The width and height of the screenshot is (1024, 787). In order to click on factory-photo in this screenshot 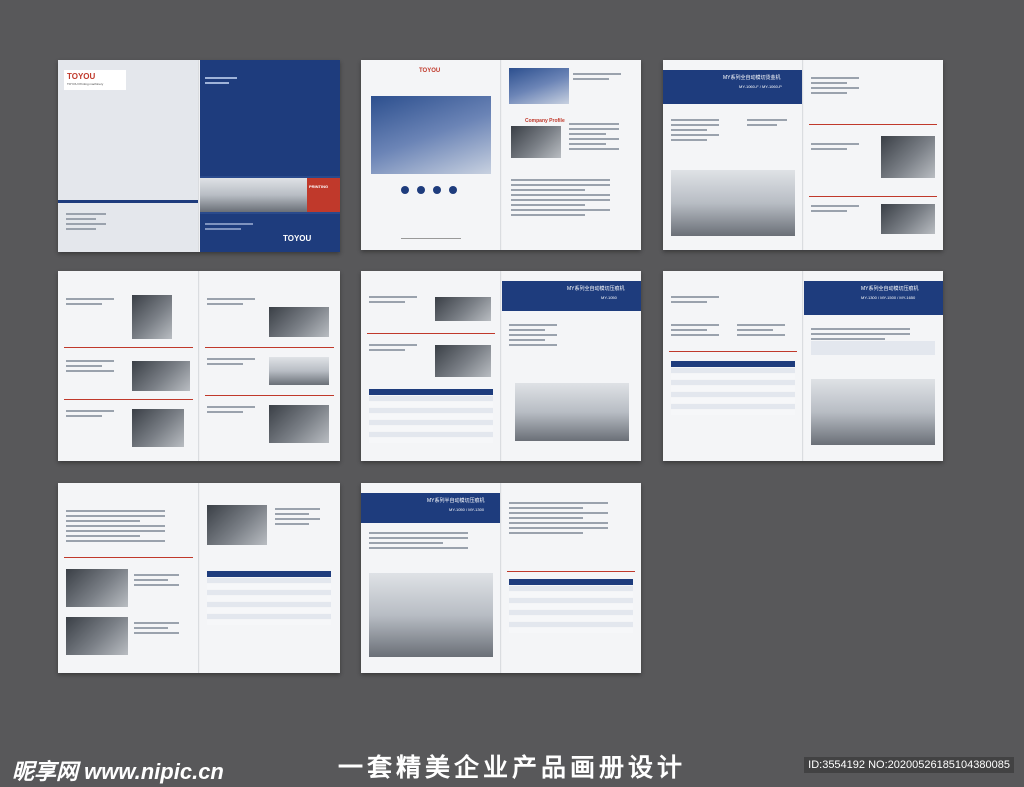, I will do `click(431, 135)`.